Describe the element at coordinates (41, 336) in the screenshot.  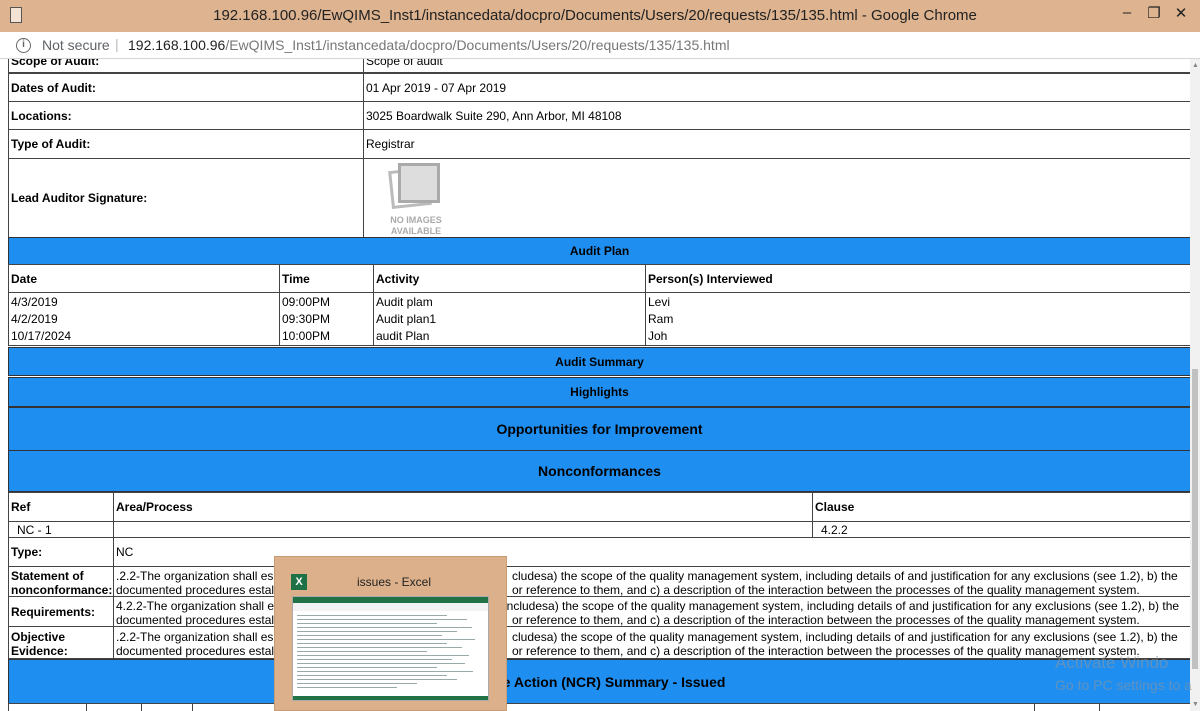
I see `table-cell: 10/17/2024` at that location.